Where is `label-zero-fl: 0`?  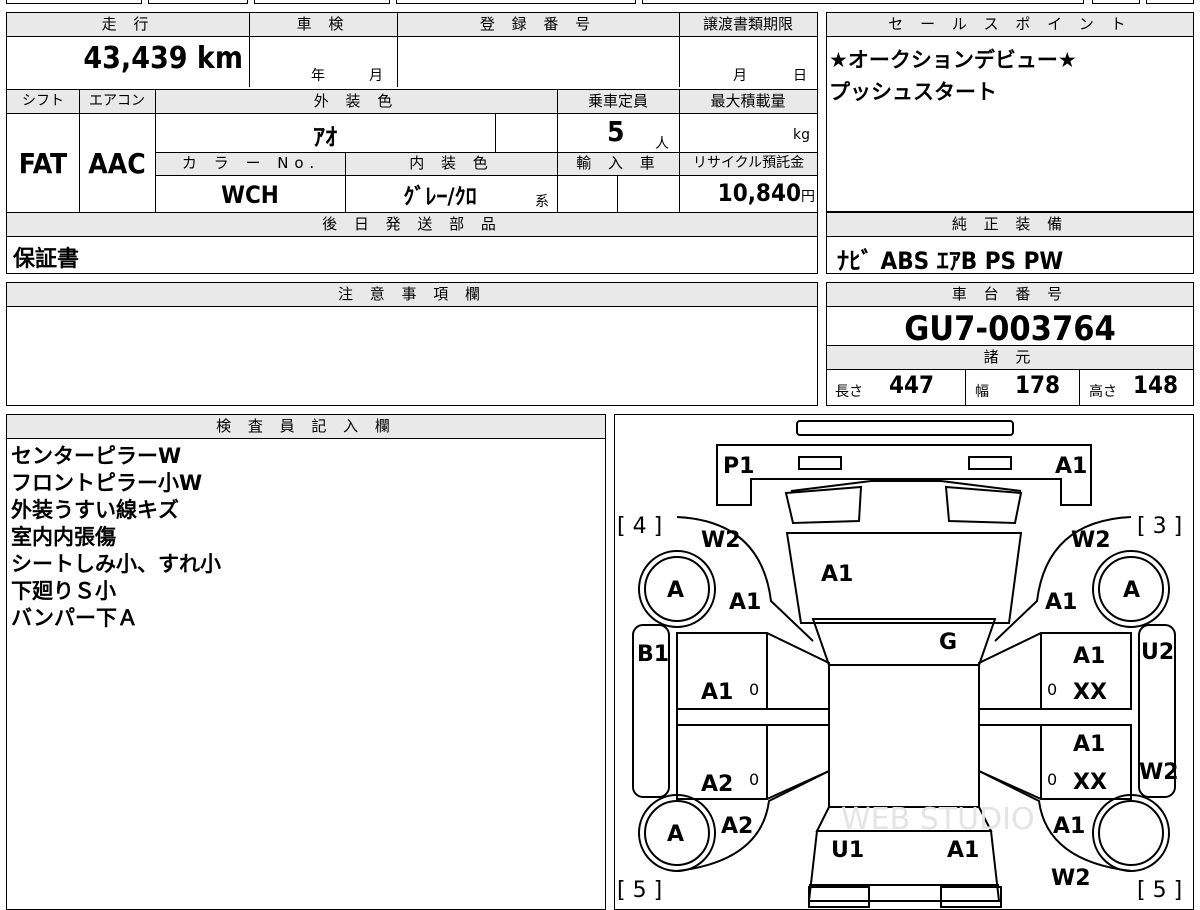
label-zero-fl: 0 is located at coordinates (754, 689).